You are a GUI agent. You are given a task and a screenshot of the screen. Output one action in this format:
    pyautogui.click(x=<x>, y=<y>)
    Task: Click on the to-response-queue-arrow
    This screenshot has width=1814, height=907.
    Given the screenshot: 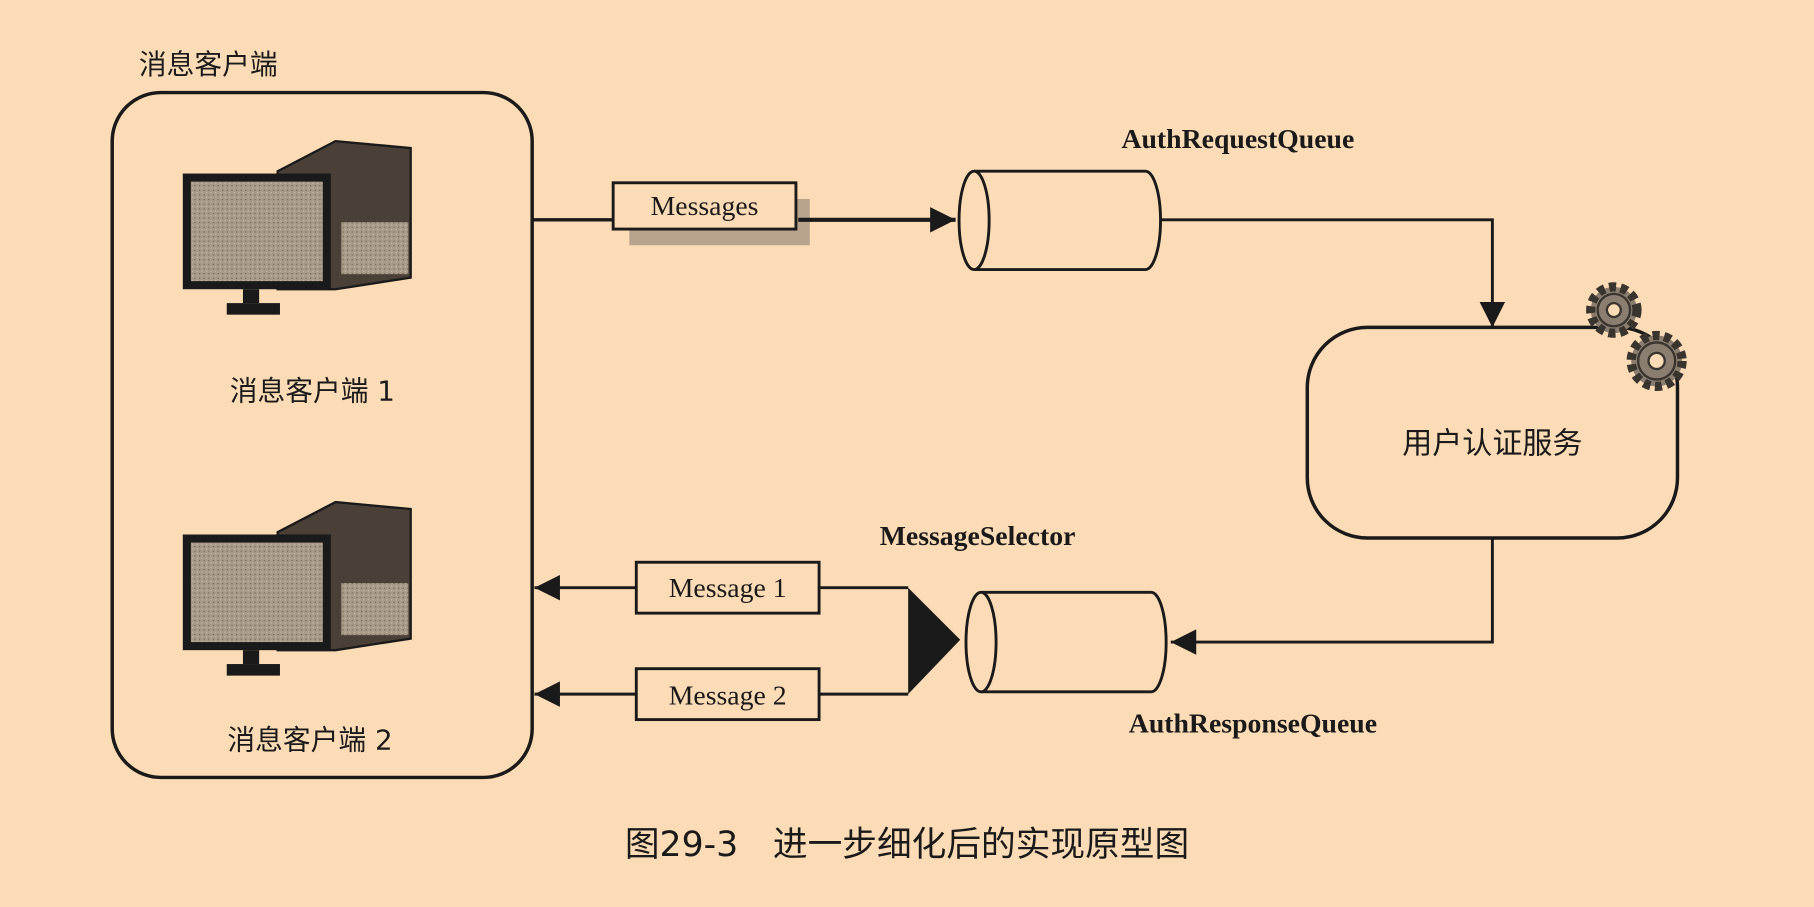 What is the action you would take?
    pyautogui.click(x=1332, y=596)
    